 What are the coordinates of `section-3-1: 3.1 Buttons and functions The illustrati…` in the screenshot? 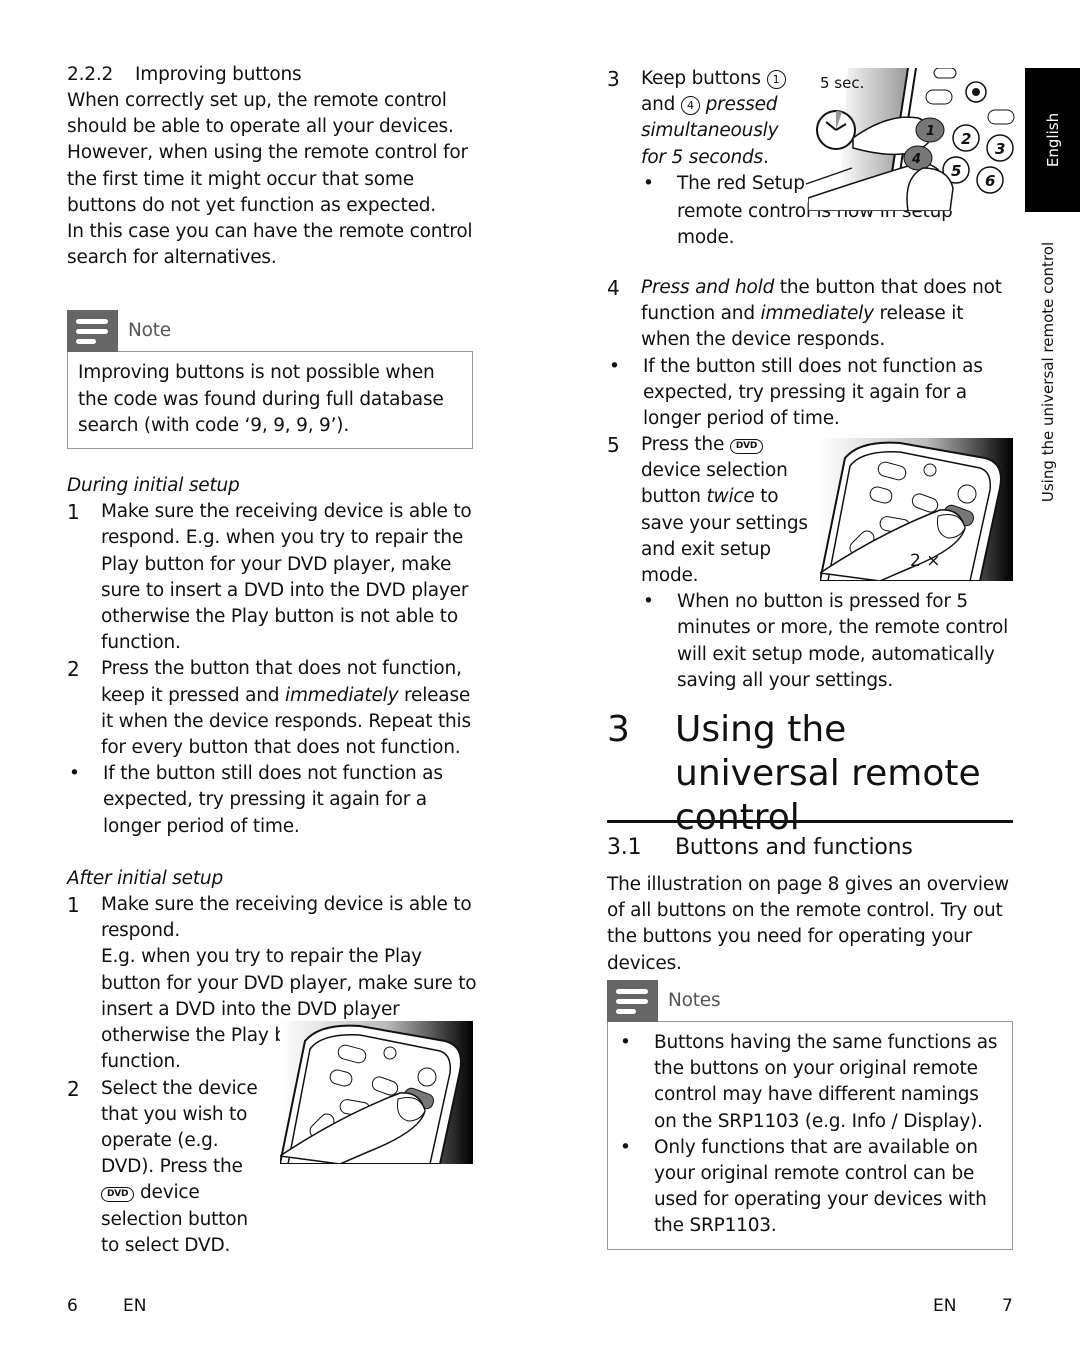 It's located at (812, 905).